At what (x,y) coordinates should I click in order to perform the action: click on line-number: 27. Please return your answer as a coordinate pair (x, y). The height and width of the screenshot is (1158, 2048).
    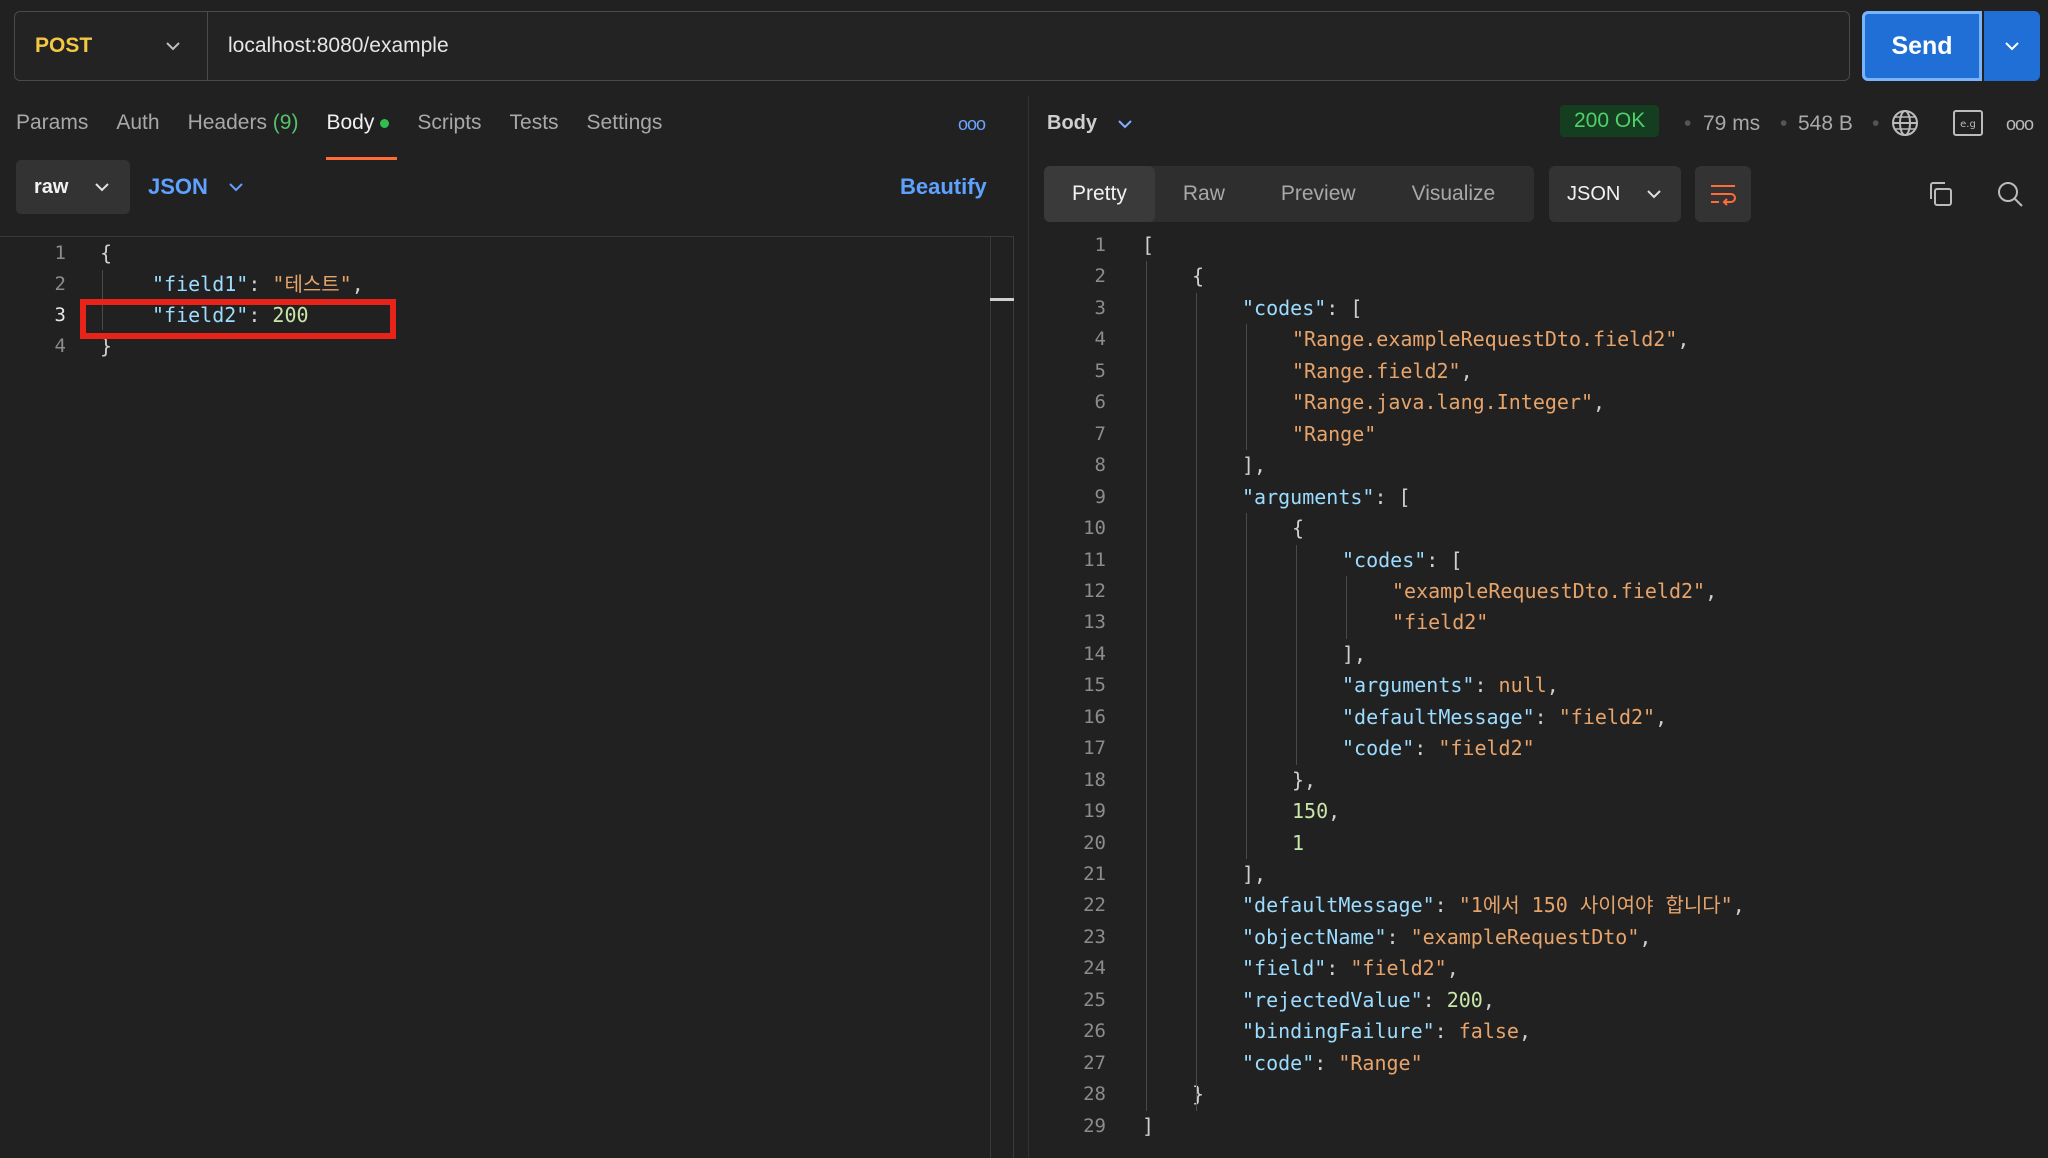
    Looking at the image, I should click on (1094, 1062).